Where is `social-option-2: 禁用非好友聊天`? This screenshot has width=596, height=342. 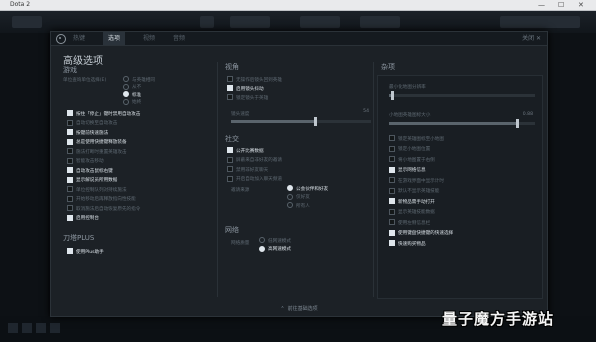
social-option-2: 禁用非好友聊天 is located at coordinates (247, 170).